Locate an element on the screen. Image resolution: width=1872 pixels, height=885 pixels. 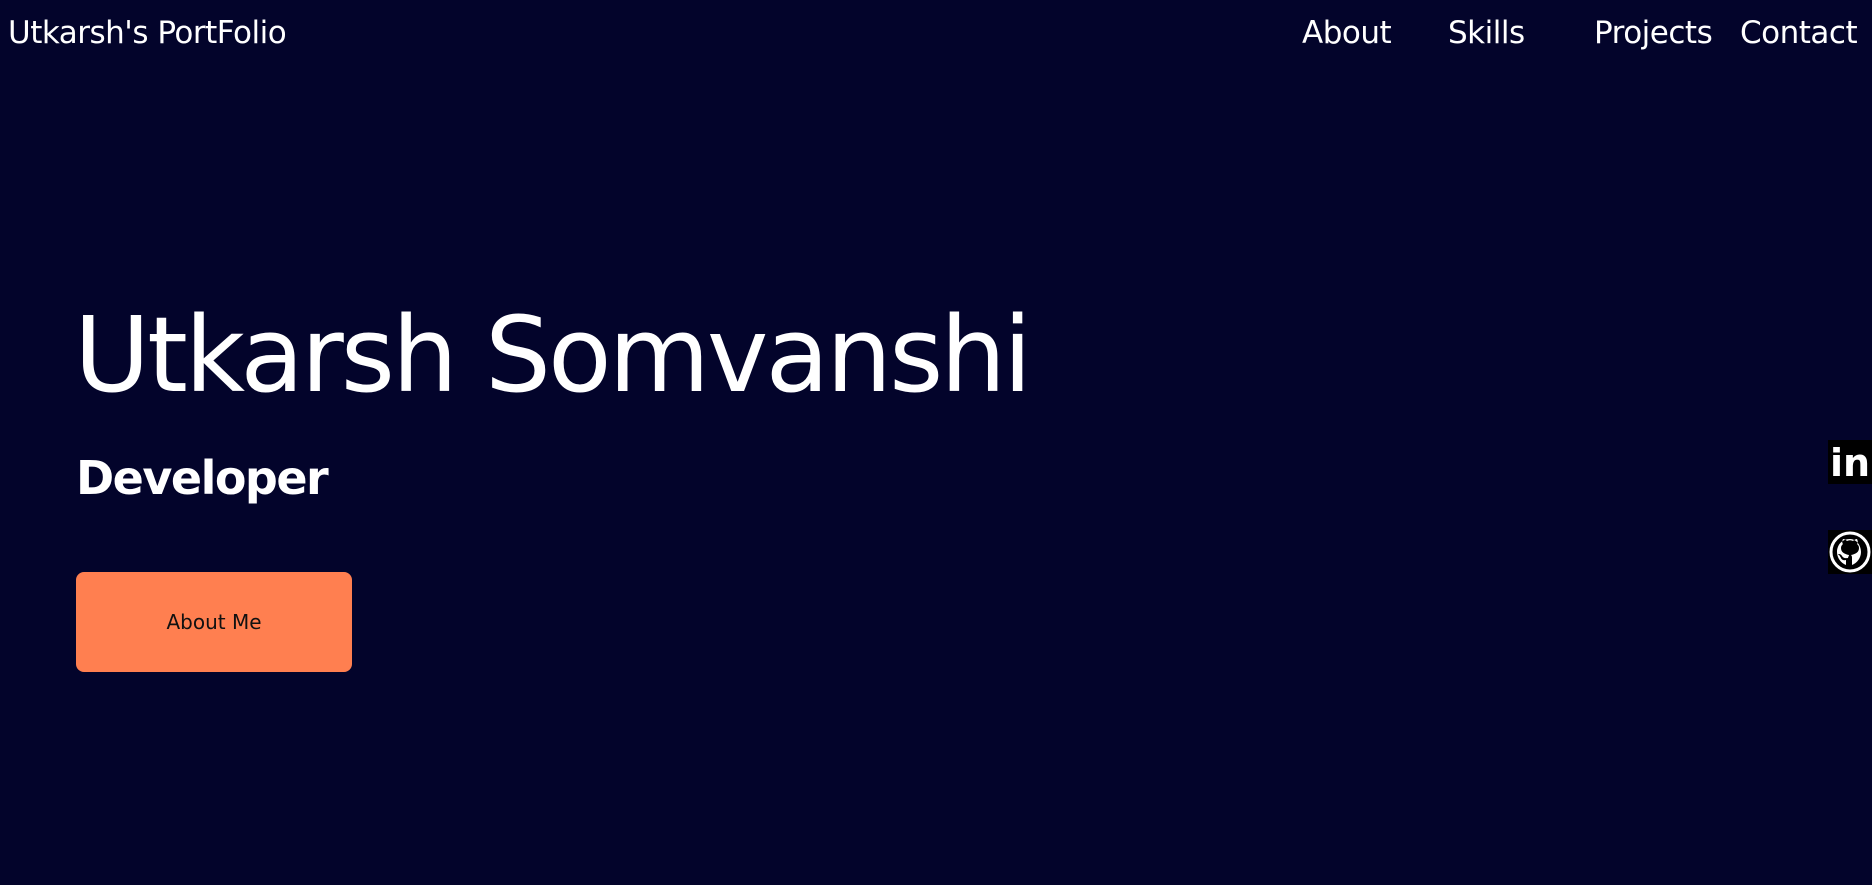
nav-skills-link: Skills is located at coordinates (1486, 33).